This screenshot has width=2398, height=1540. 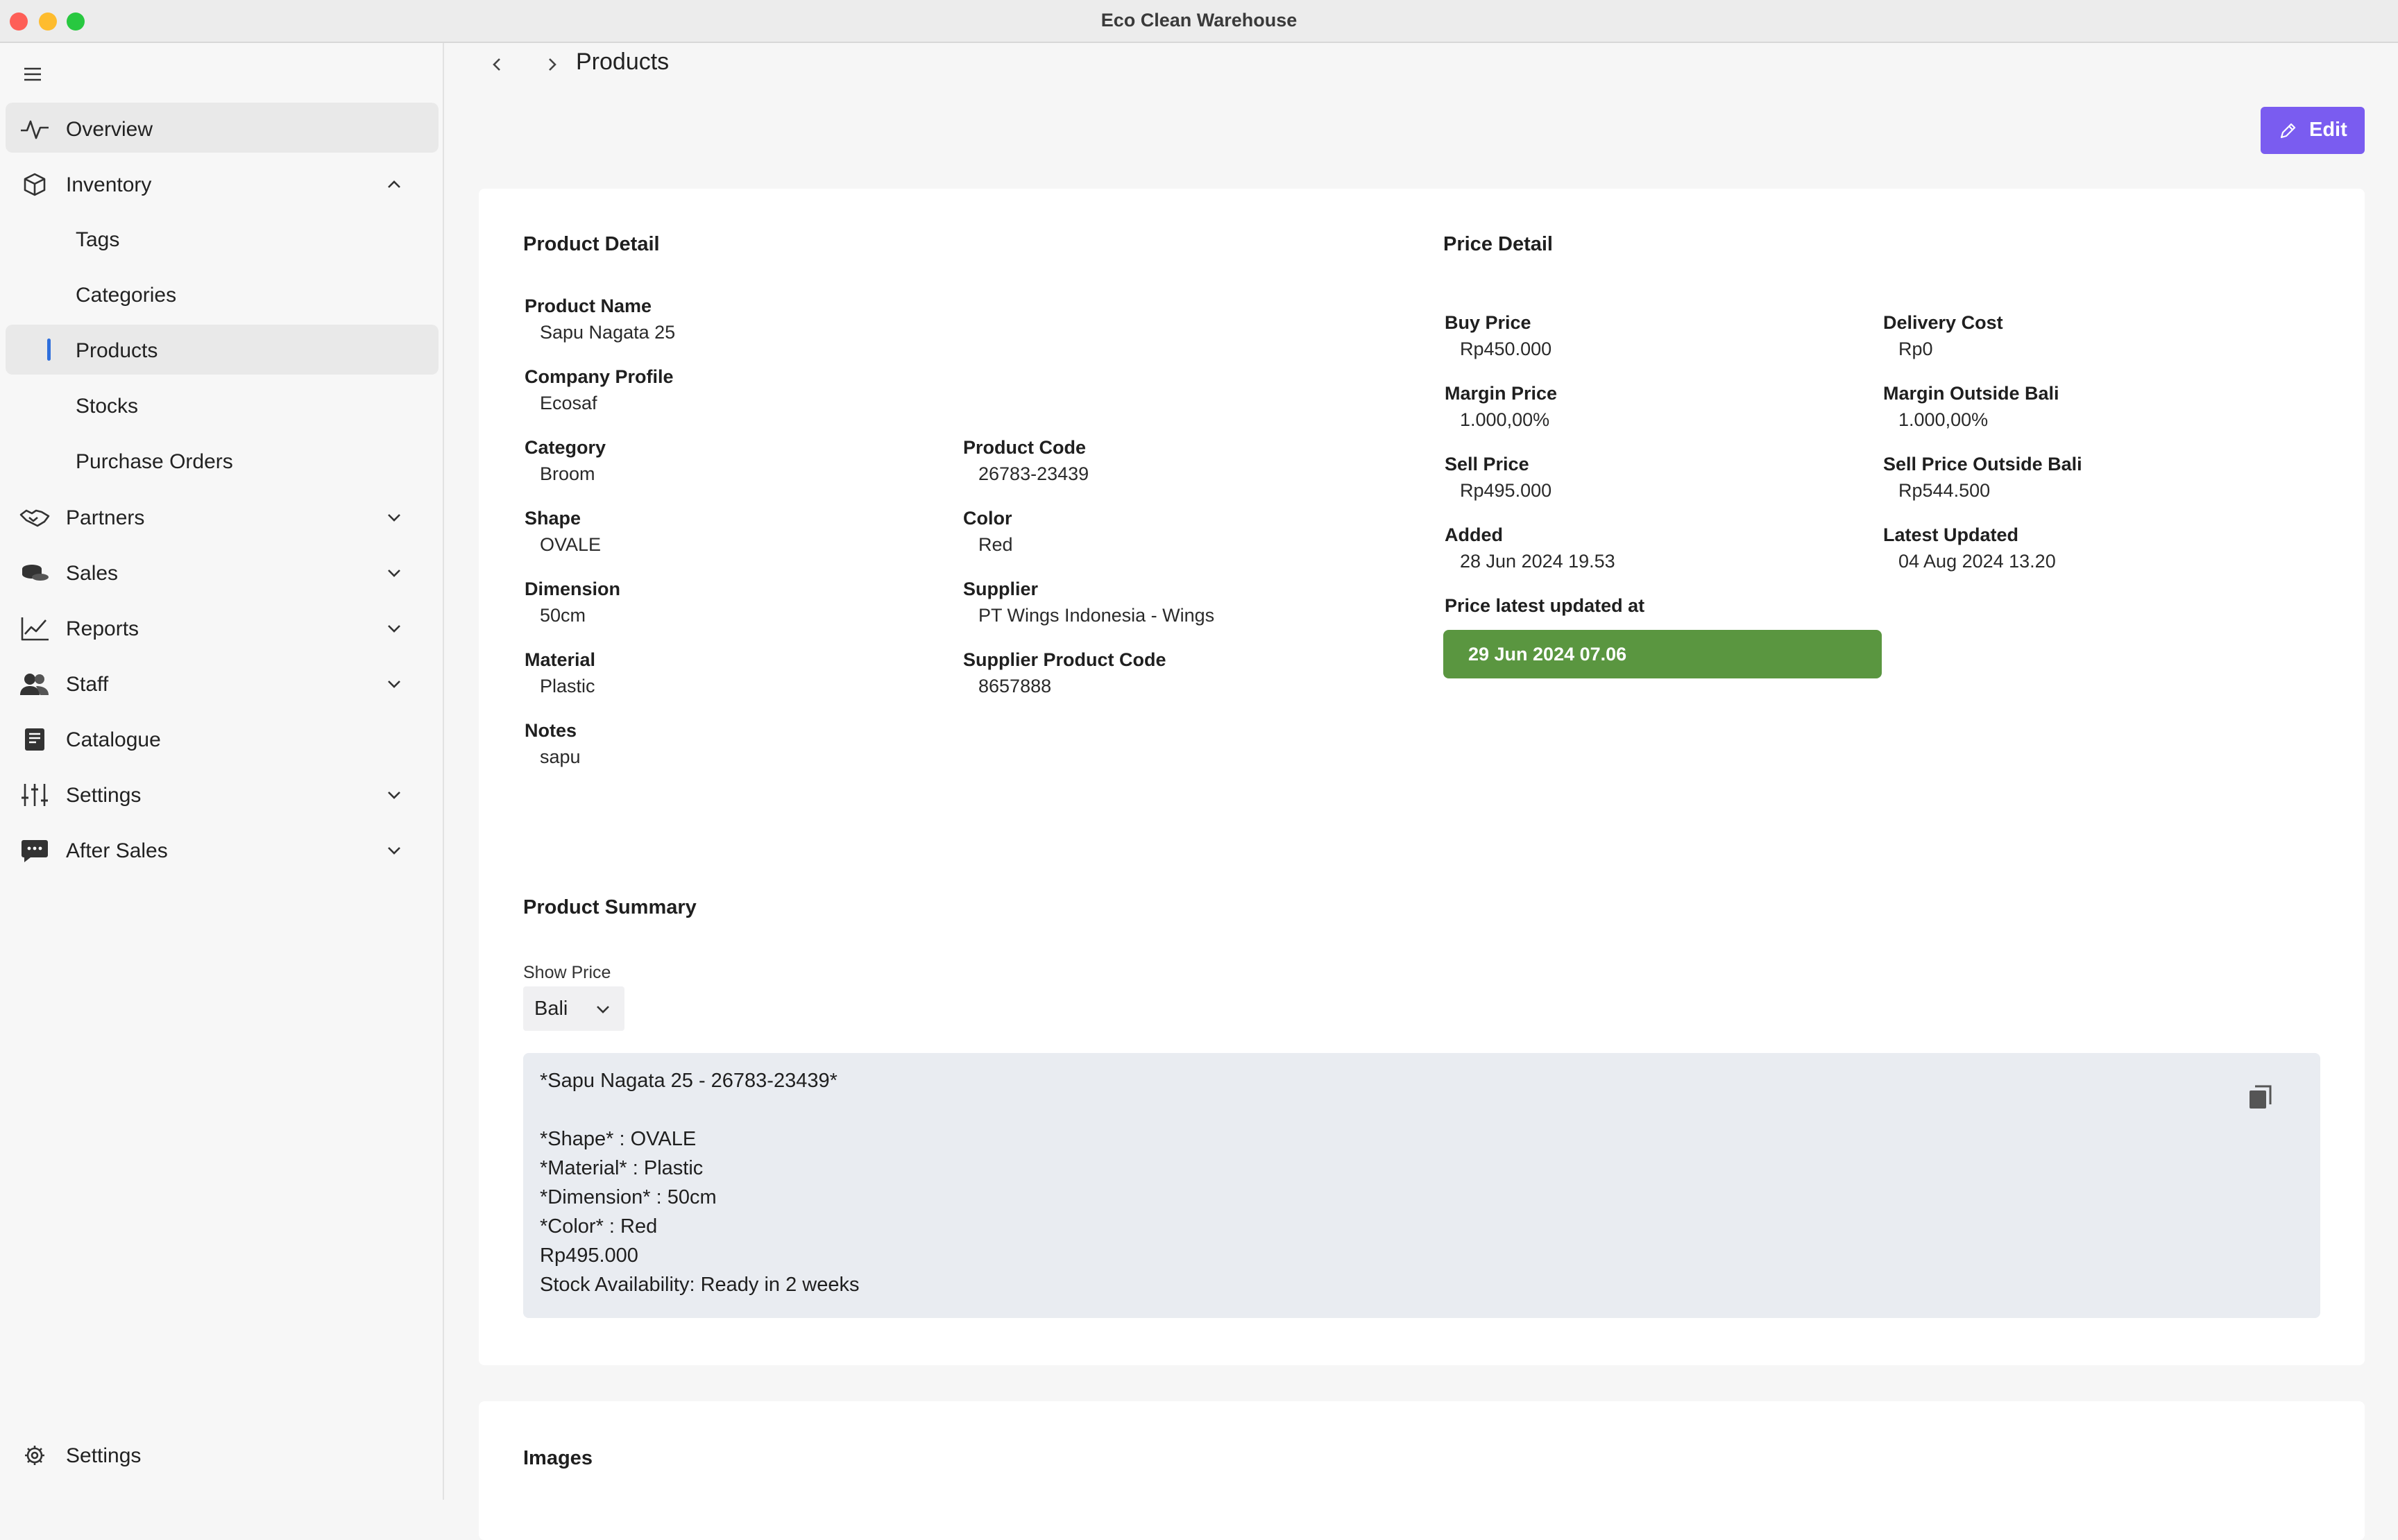 I want to click on notes-value: sapu, so click(x=560, y=756).